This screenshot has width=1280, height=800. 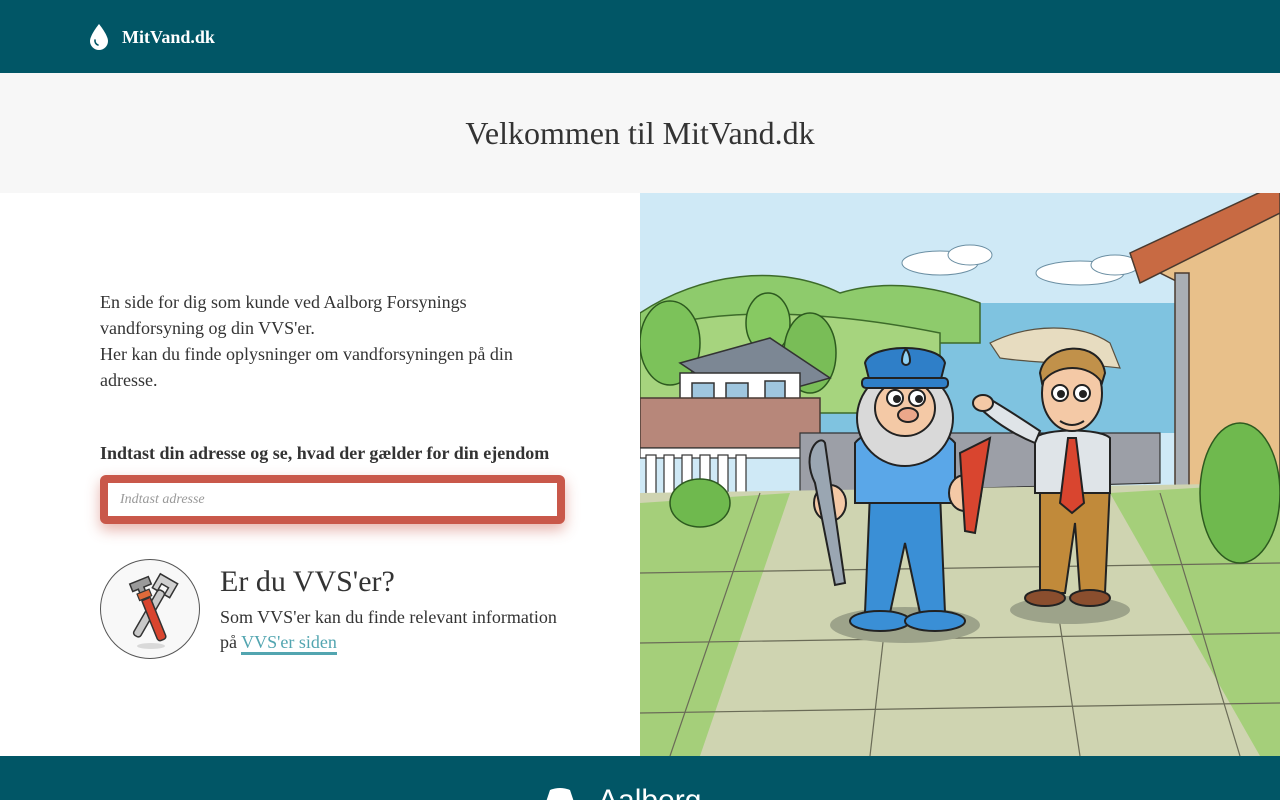 What do you see at coordinates (168, 36) in the screenshot?
I see `brand-name: MitVand.dk` at bounding box center [168, 36].